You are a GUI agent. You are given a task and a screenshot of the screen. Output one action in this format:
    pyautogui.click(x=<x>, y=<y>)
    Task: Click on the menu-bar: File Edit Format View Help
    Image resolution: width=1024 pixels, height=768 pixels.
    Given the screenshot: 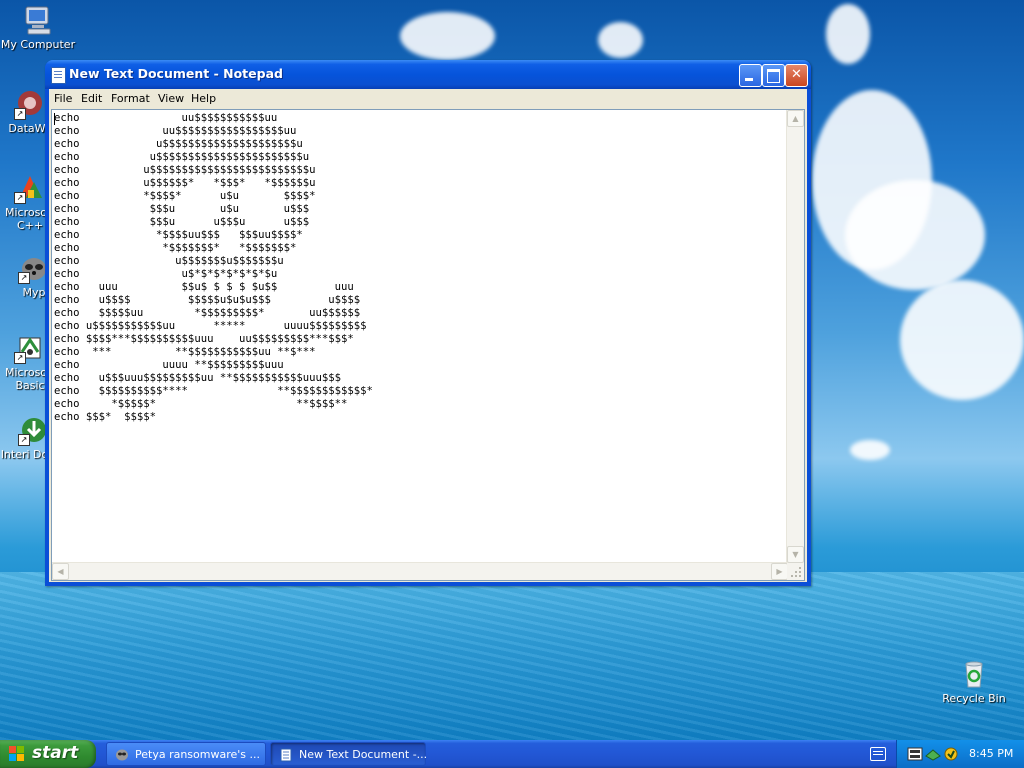 What is the action you would take?
    pyautogui.click(x=428, y=99)
    